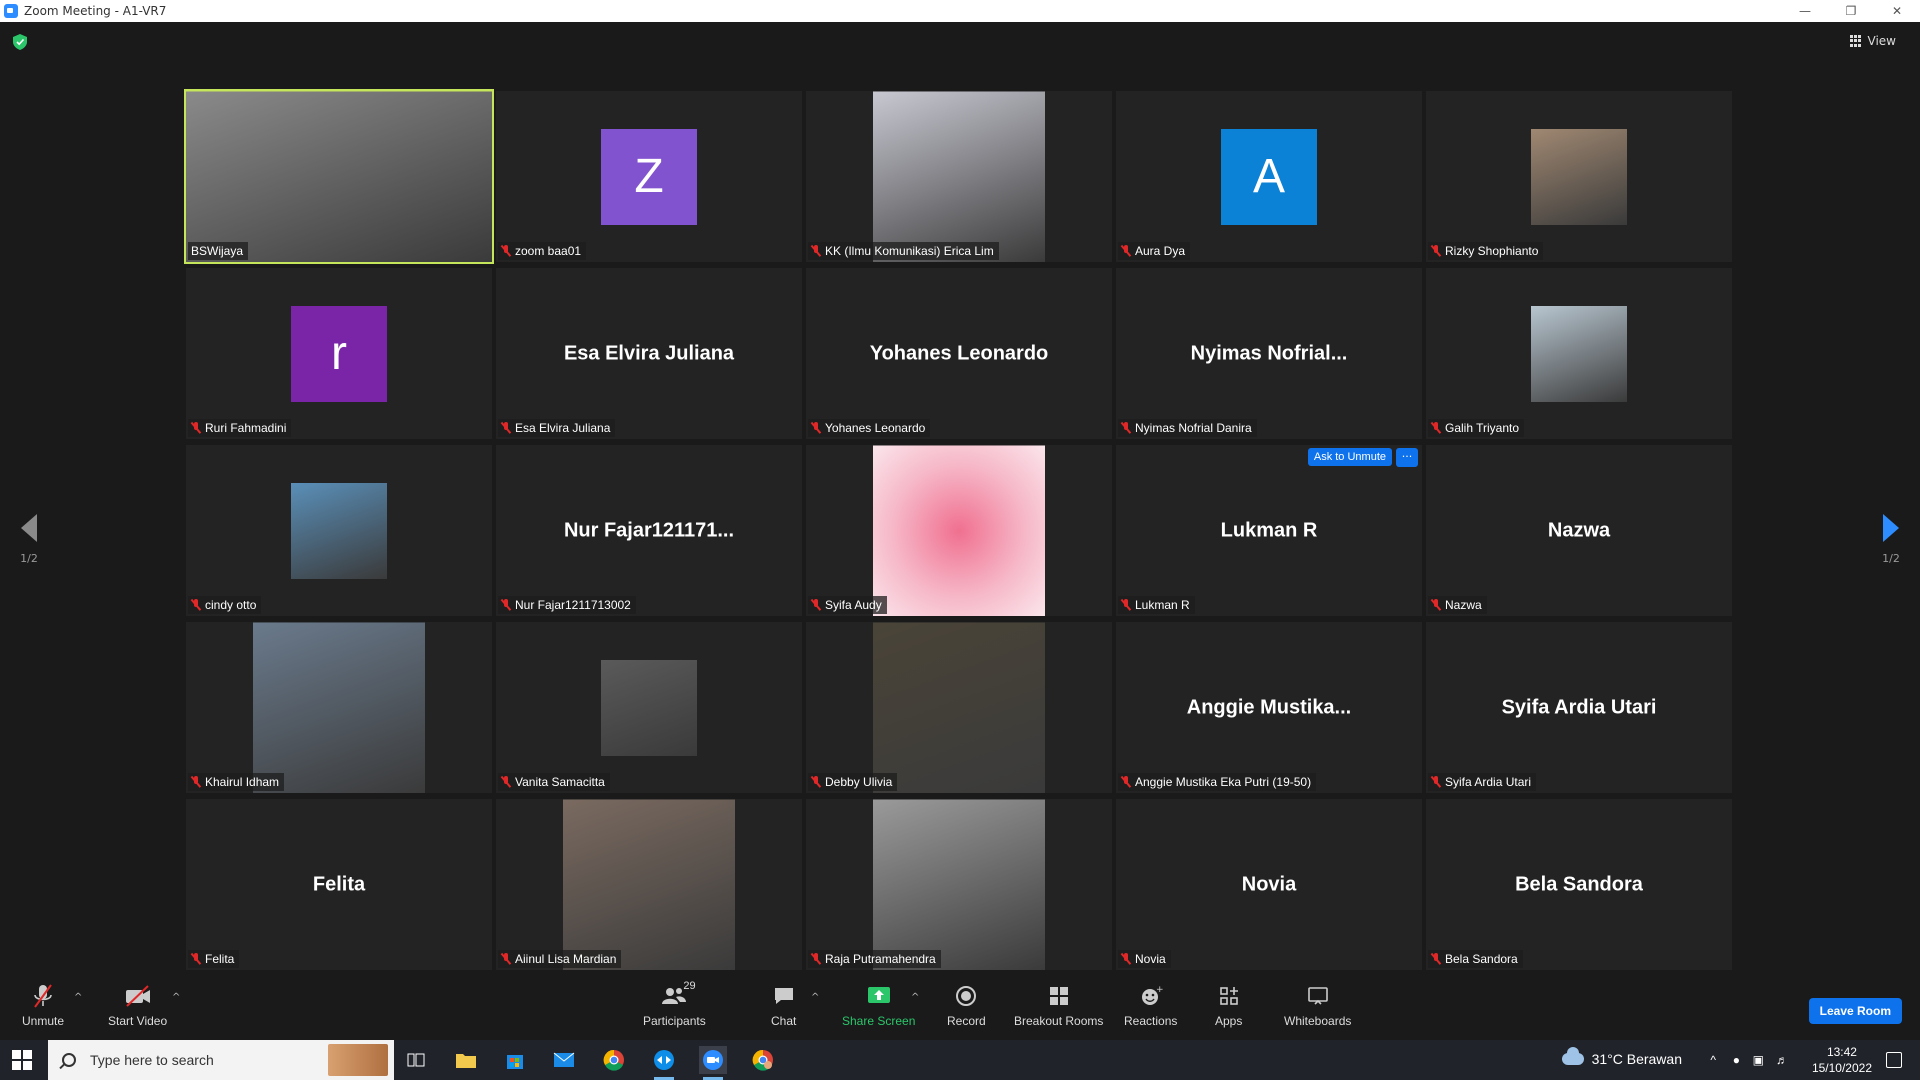 The height and width of the screenshot is (1080, 1920). What do you see at coordinates (1150, 1005) in the screenshot?
I see `reactions-button: + Reactions` at bounding box center [1150, 1005].